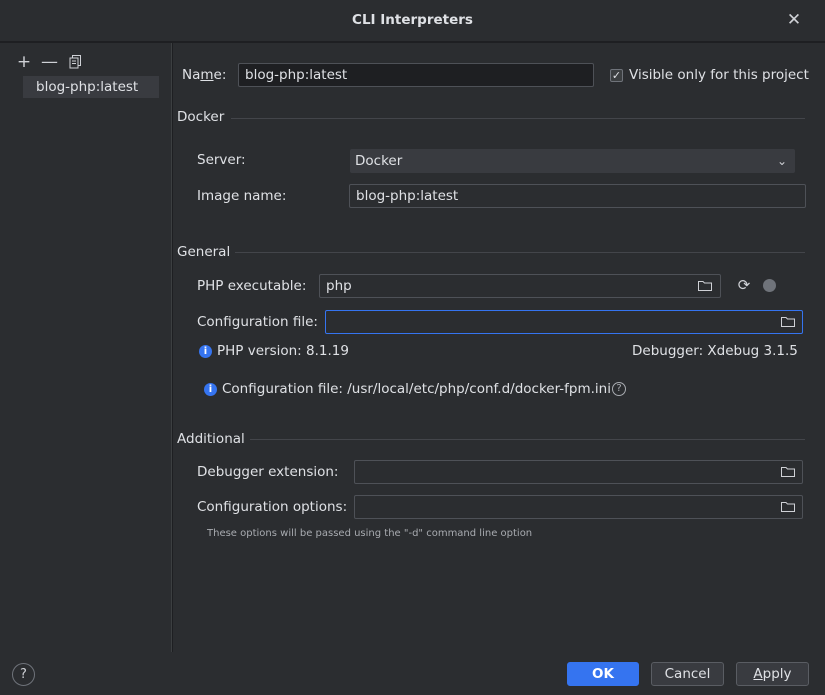 The height and width of the screenshot is (695, 825). What do you see at coordinates (379, 161) in the screenshot?
I see `server-select-value: Docker` at bounding box center [379, 161].